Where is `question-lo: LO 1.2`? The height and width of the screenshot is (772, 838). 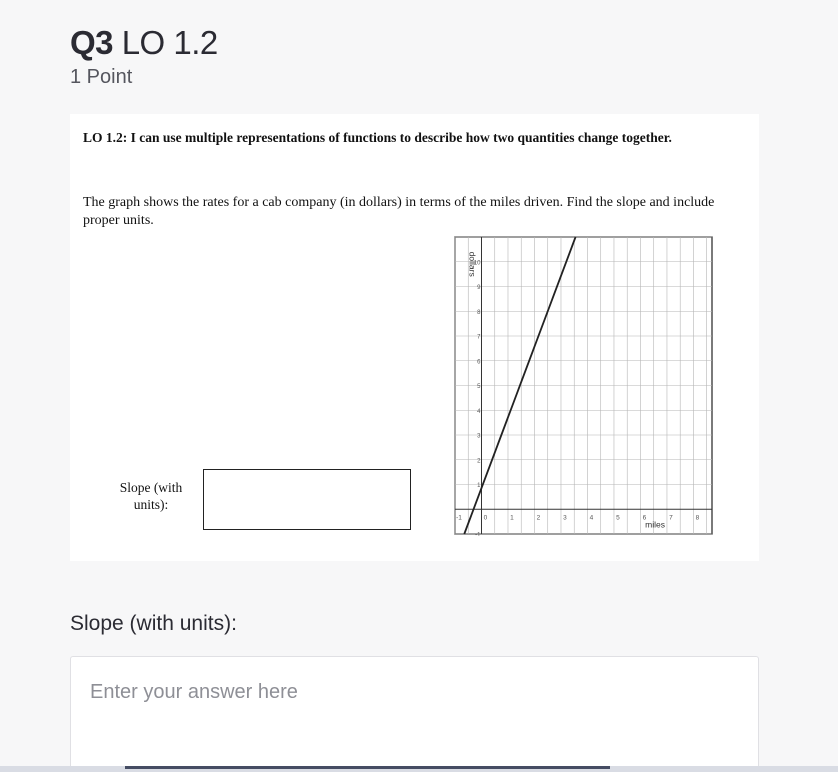
question-lo: LO 1.2 is located at coordinates (170, 42).